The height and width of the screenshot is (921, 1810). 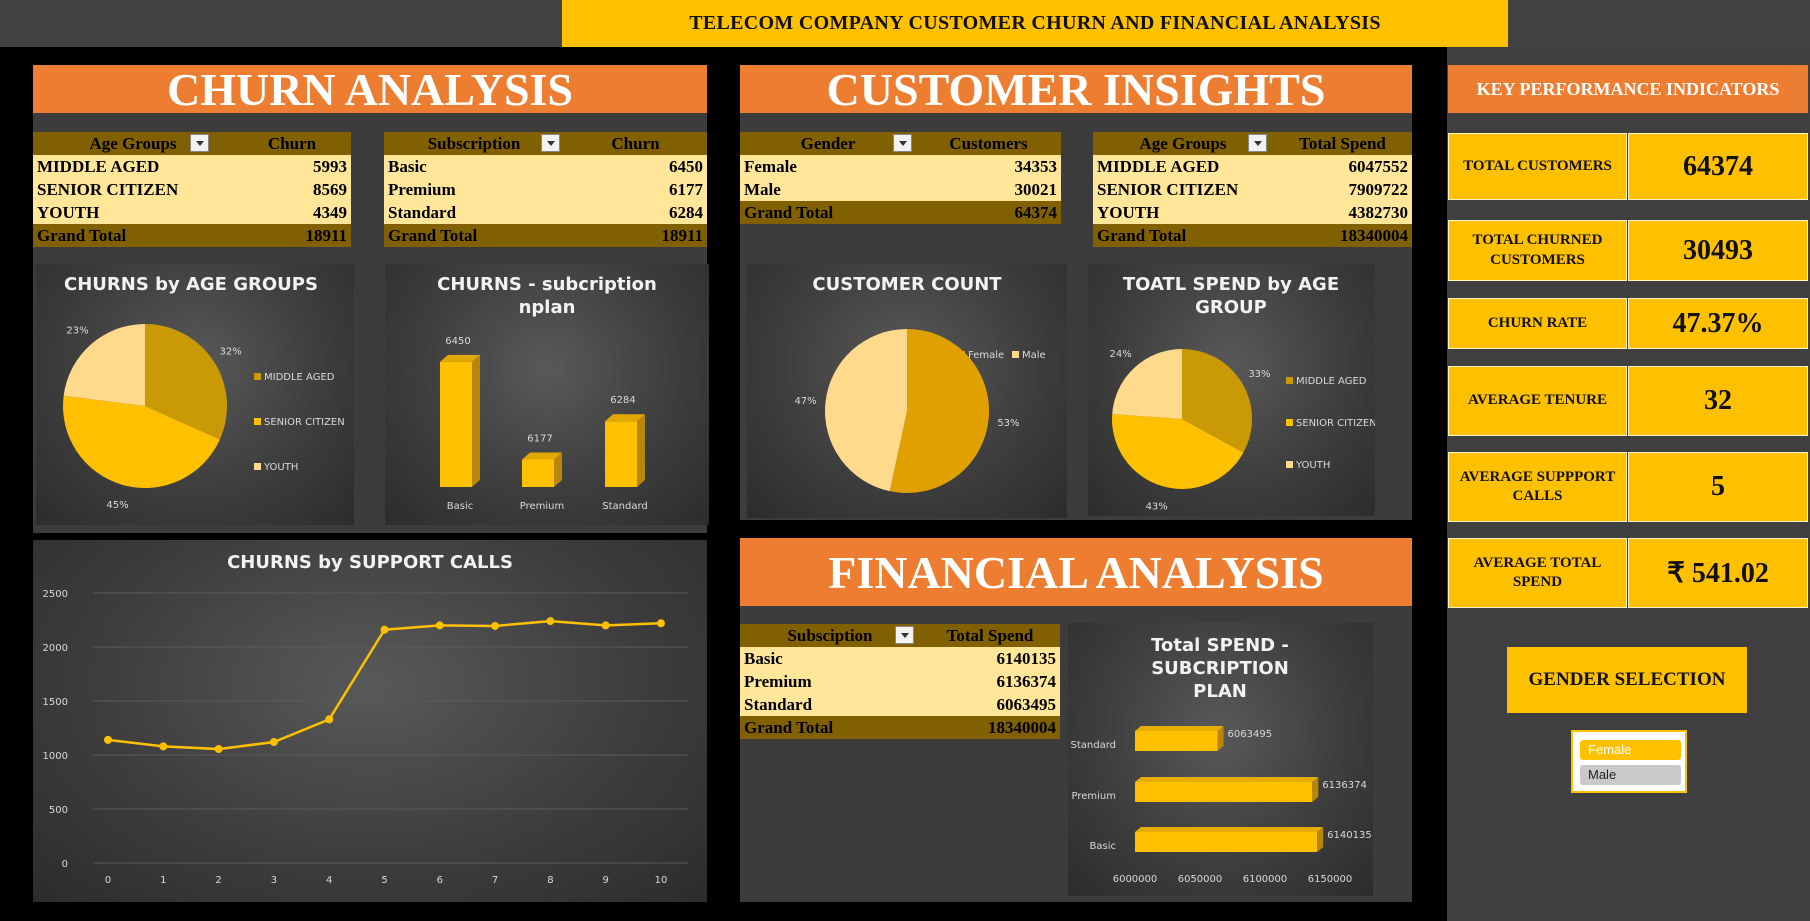 I want to click on x-tick-label: 6, so click(x=440, y=880).